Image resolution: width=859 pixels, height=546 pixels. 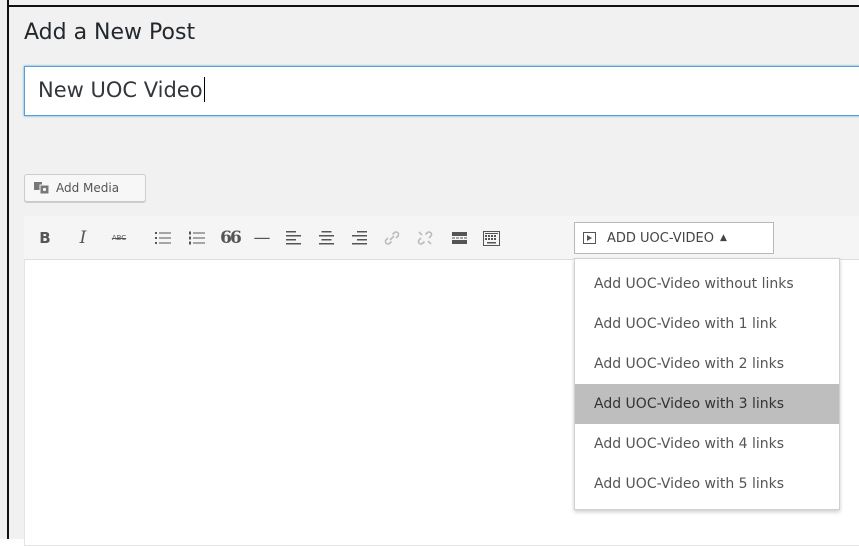 What do you see at coordinates (491, 238) in the screenshot?
I see `toolbar-toggle-icon` at bounding box center [491, 238].